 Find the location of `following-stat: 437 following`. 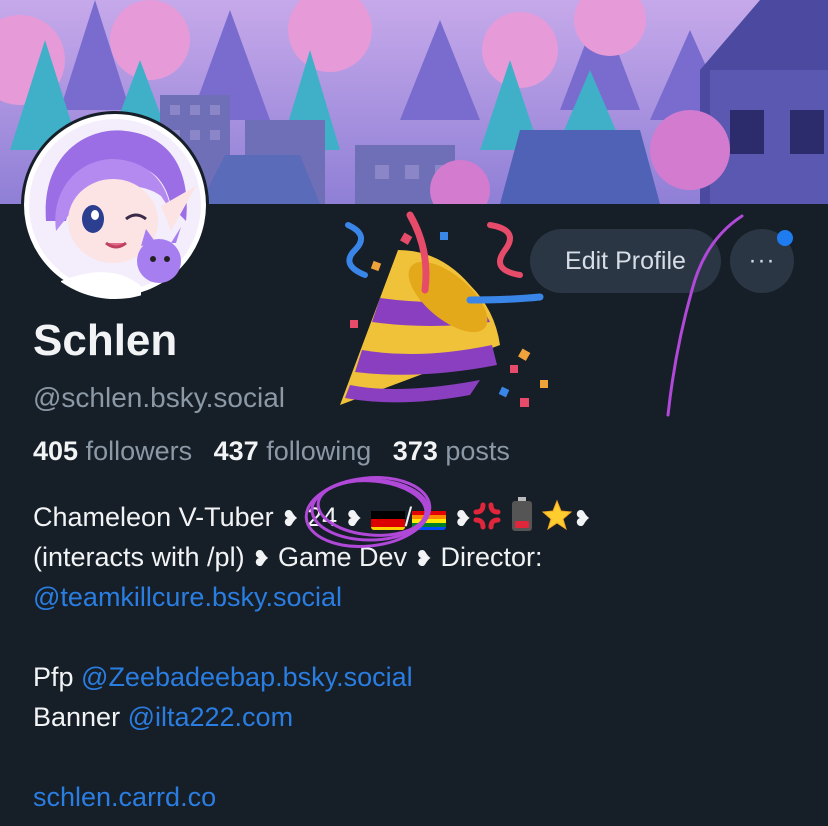

following-stat: 437 following is located at coordinates (293, 451).